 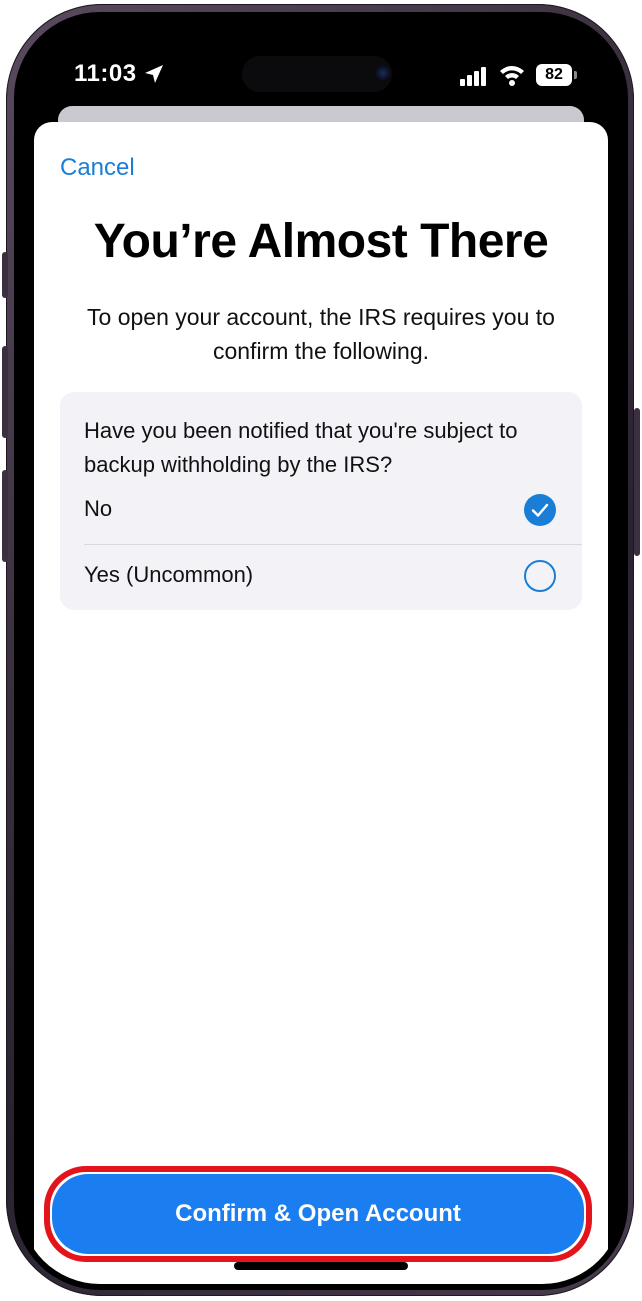 I want to click on confirm-open-account-button: Confirm & Open Account, so click(x=318, y=1214).